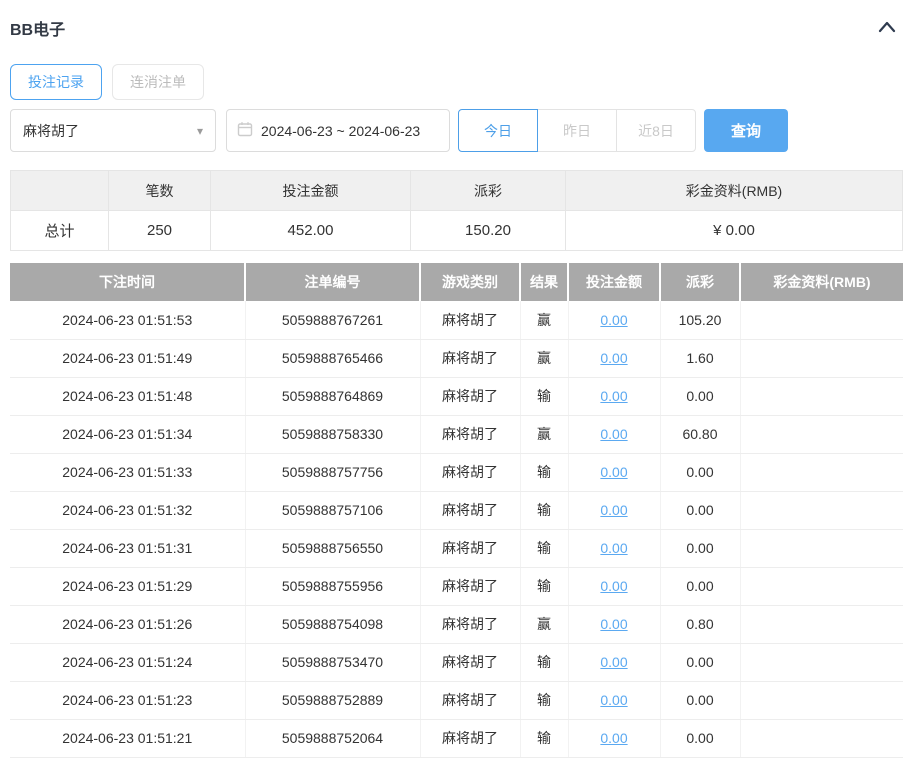  Describe the element at coordinates (113, 130) in the screenshot. I see `game-select: 麻将胡了 ▾` at that location.